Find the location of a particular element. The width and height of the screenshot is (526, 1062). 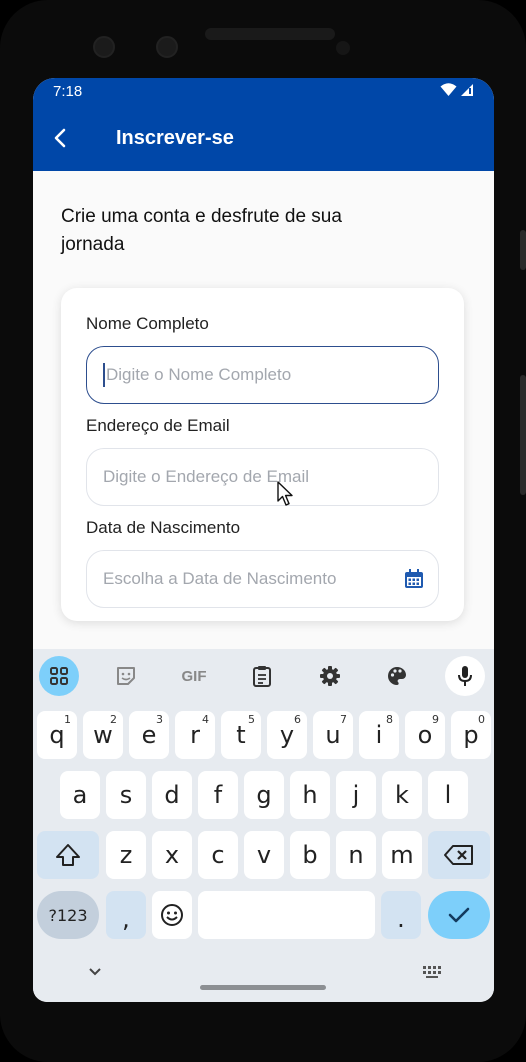

key-label: y is located at coordinates (287, 735).